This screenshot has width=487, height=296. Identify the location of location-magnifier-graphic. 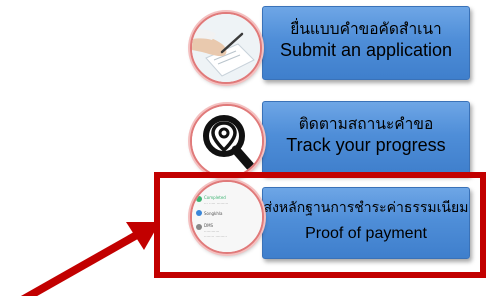
(227, 141).